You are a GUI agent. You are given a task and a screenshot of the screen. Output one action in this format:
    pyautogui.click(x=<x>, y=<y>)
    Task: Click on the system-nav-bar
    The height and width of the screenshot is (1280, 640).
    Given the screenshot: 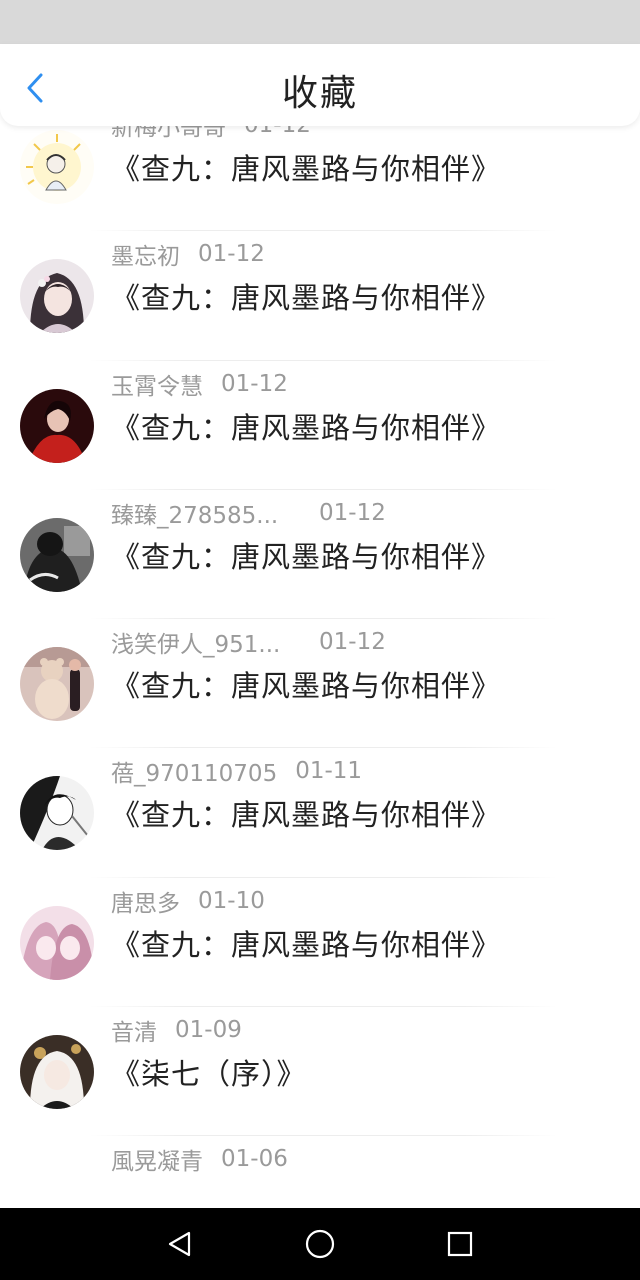 What is the action you would take?
    pyautogui.click(x=320, y=1244)
    